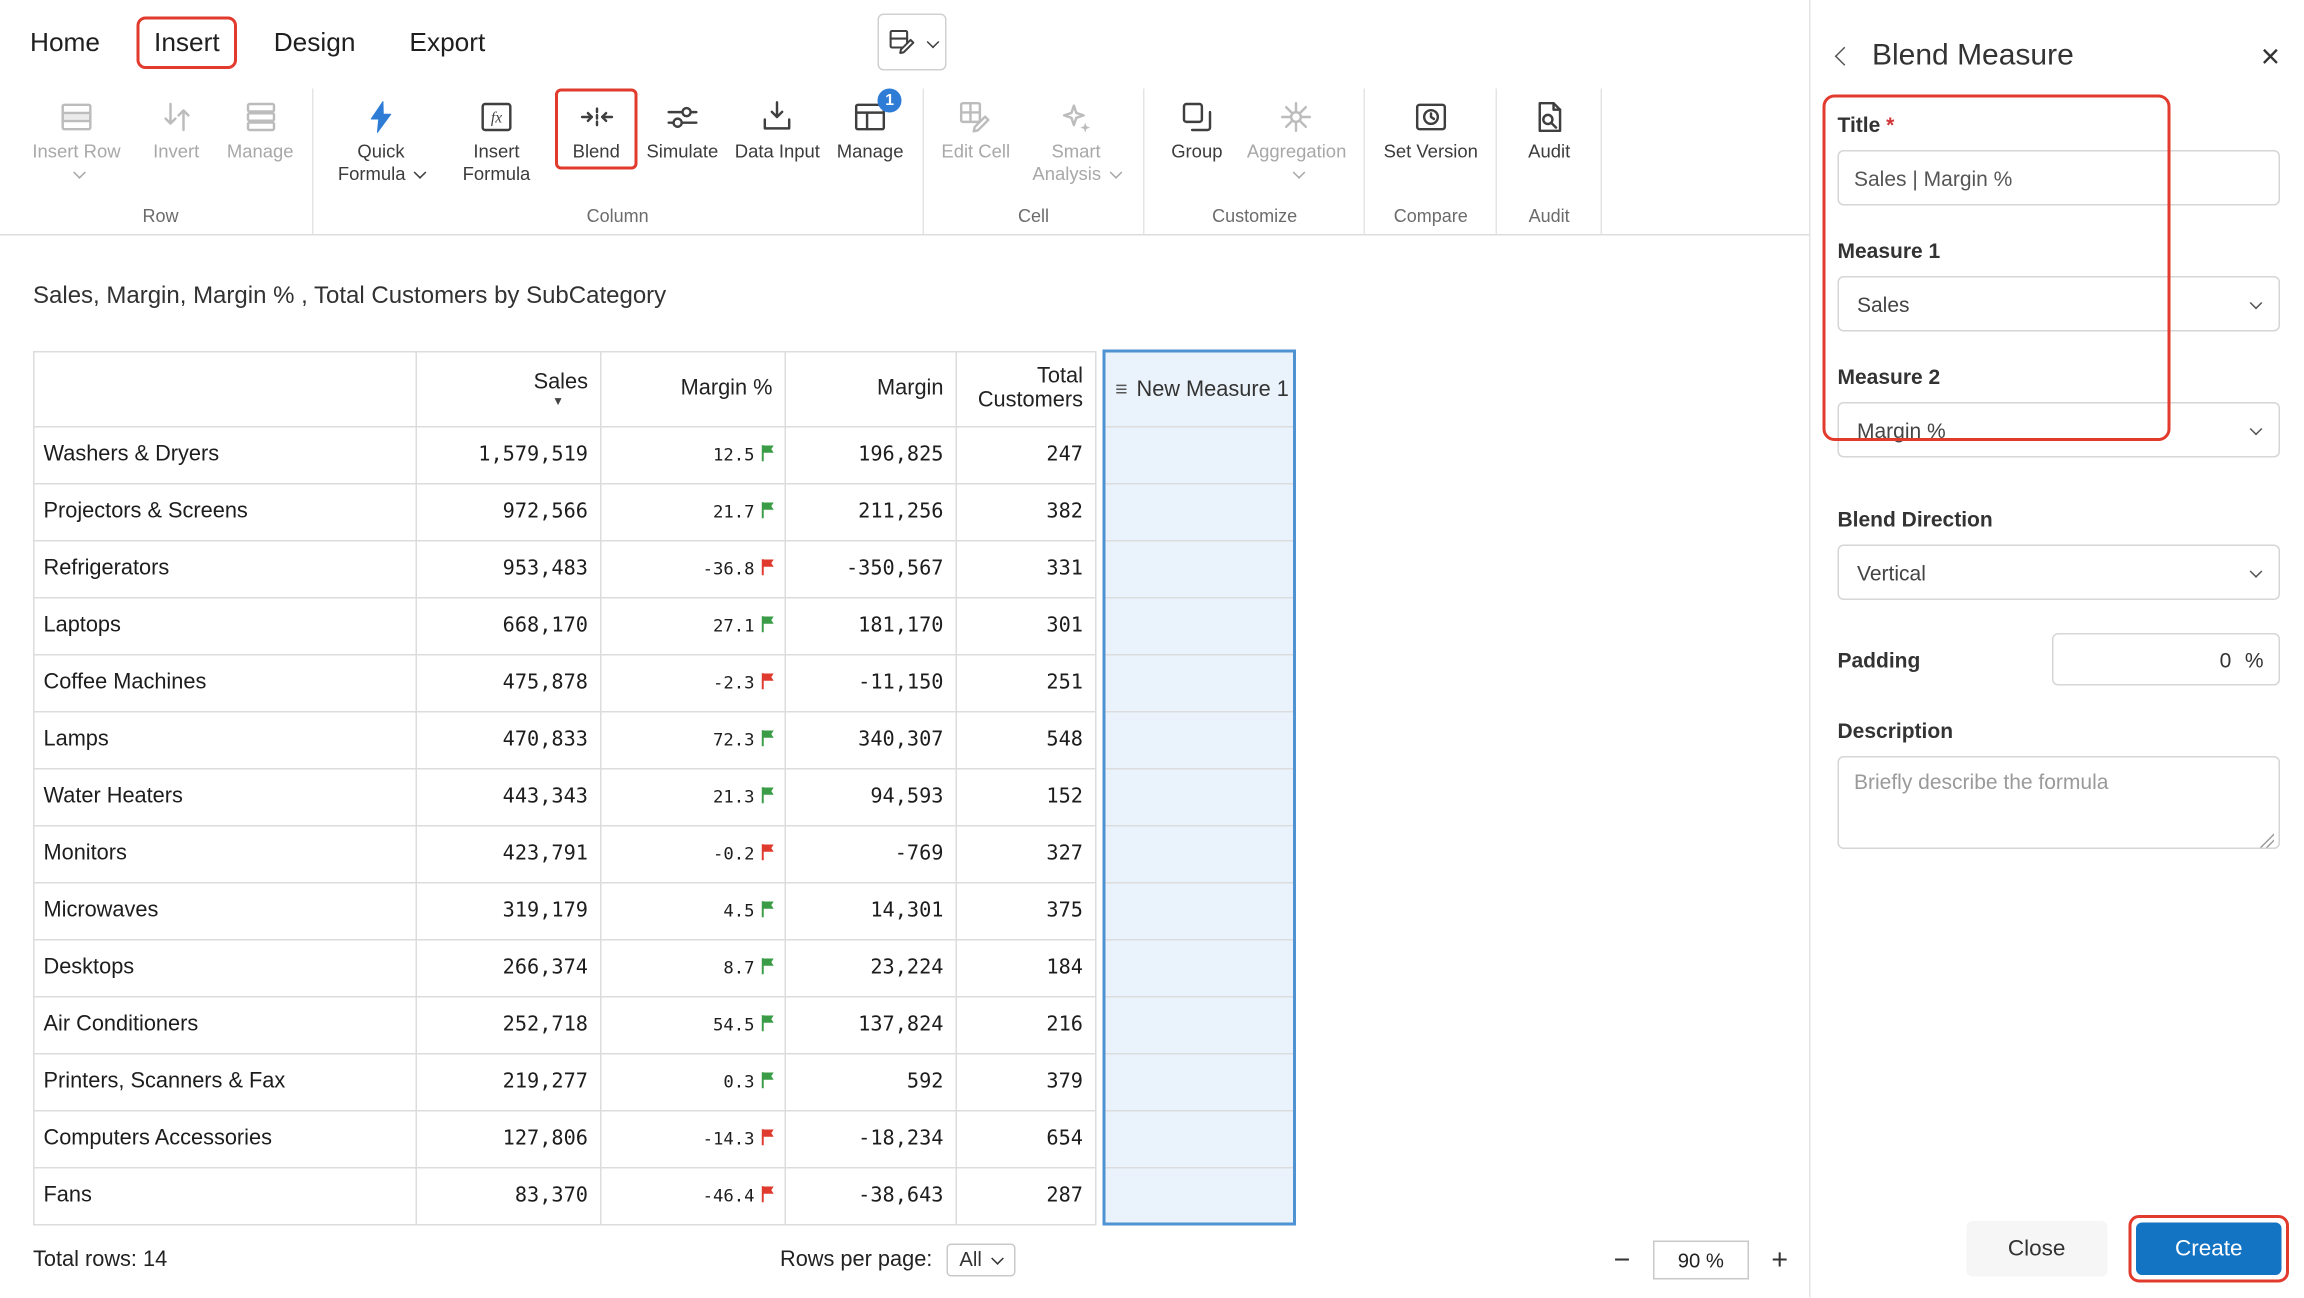 Image resolution: width=2304 pixels, height=1298 pixels. Describe the element at coordinates (870, 910) in the screenshot. I see `cell-margin: 14,301` at that location.